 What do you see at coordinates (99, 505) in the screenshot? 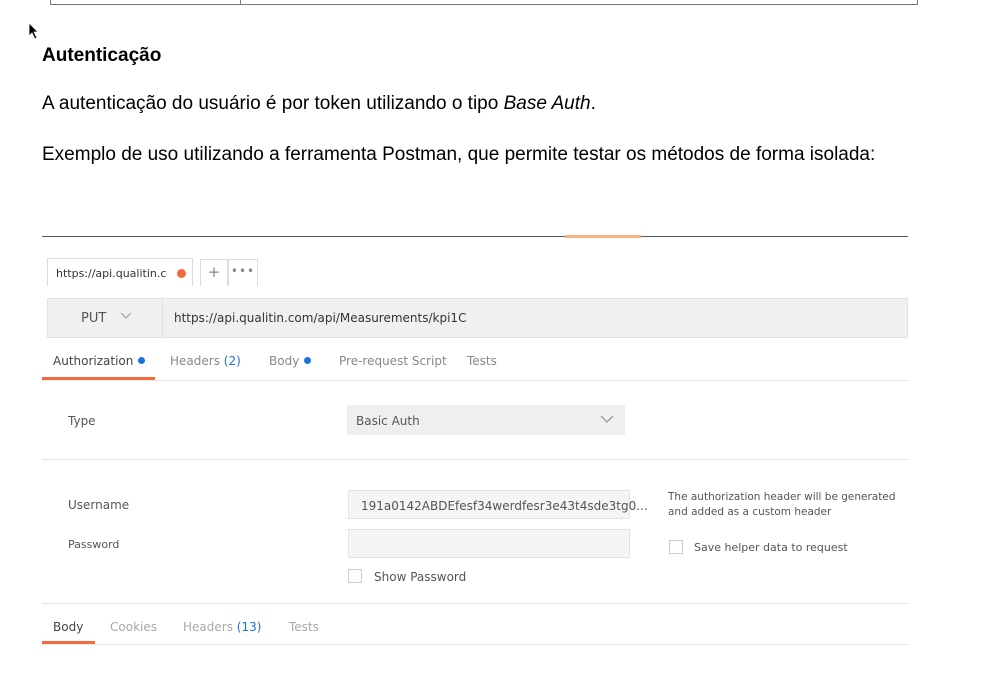
I see `username-label: Username` at bounding box center [99, 505].